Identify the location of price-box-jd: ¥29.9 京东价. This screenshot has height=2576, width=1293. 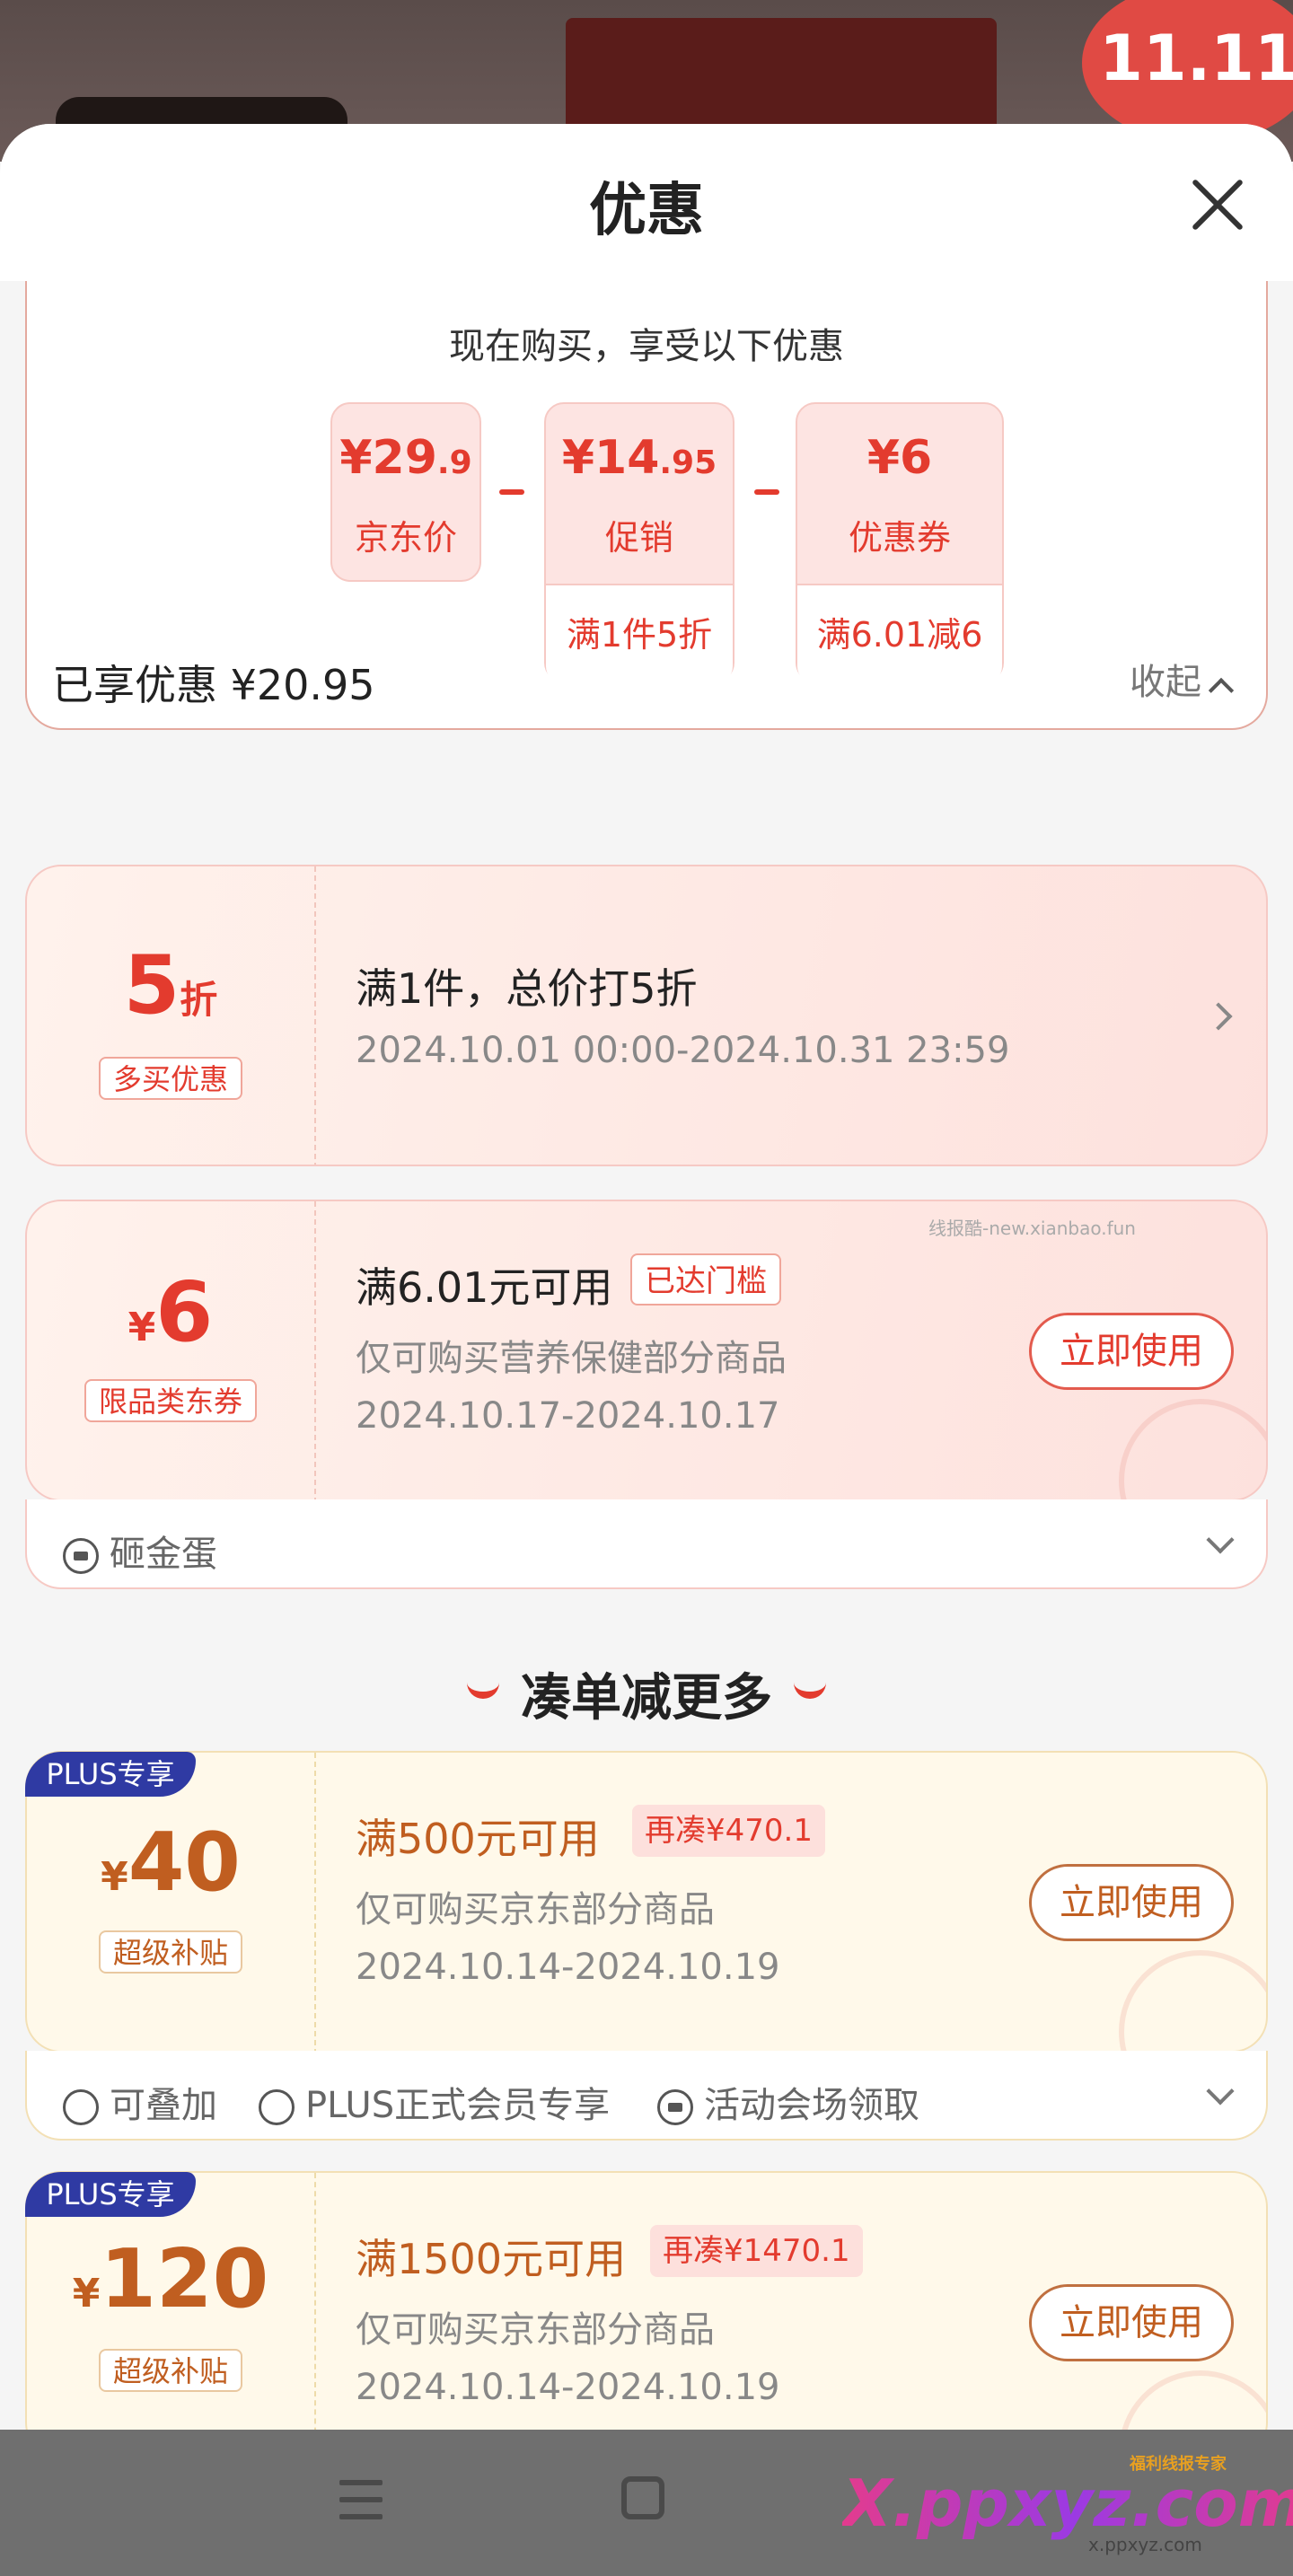
(405, 492).